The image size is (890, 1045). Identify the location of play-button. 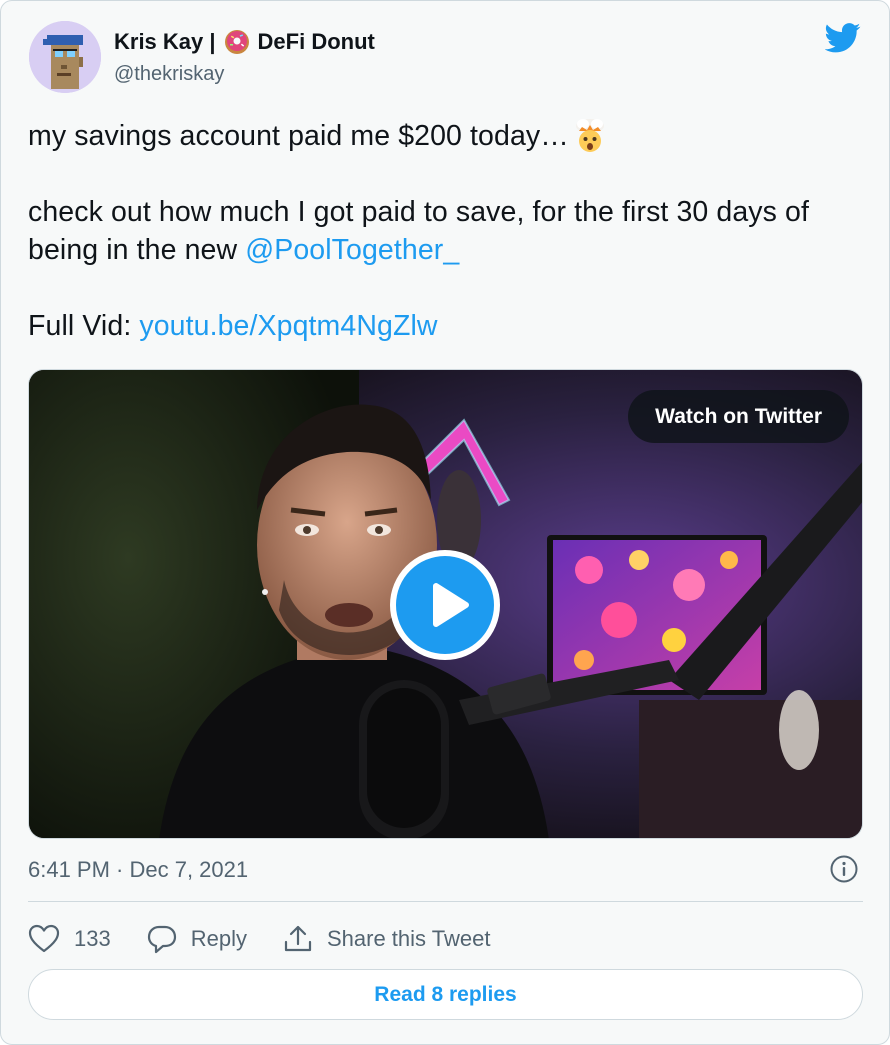
(445, 605).